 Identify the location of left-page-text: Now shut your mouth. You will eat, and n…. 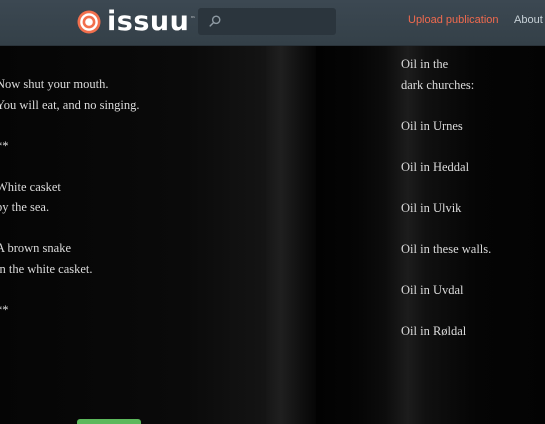
(70, 197).